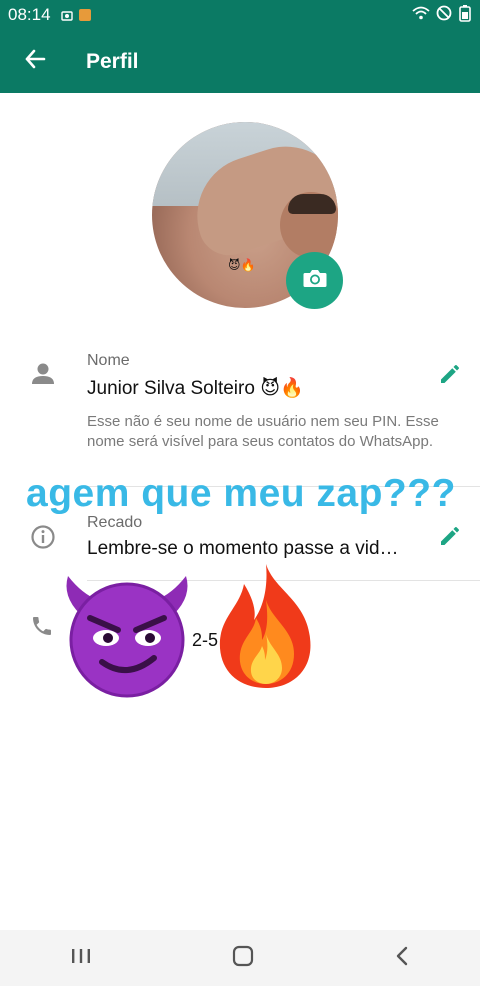  I want to click on edit-name-button, so click(450, 376).